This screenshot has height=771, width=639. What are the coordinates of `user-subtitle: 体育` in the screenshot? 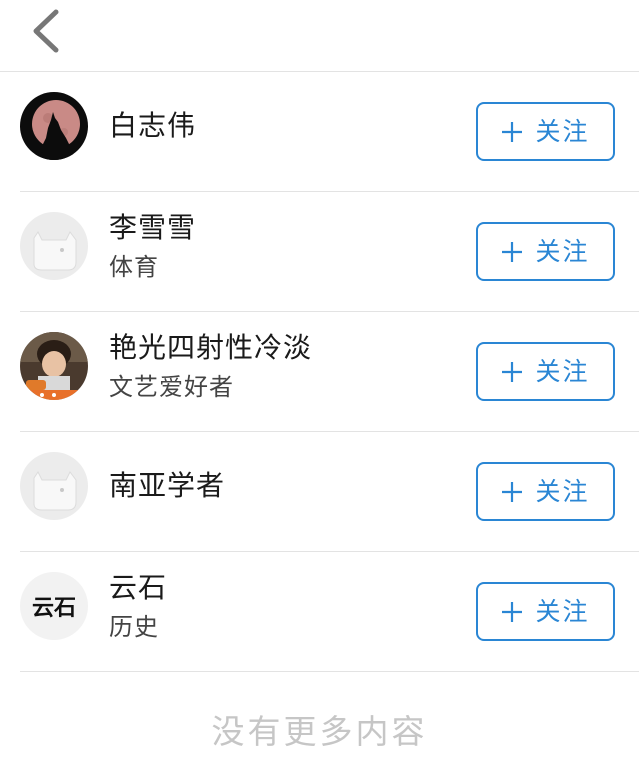 It's located at (134, 267).